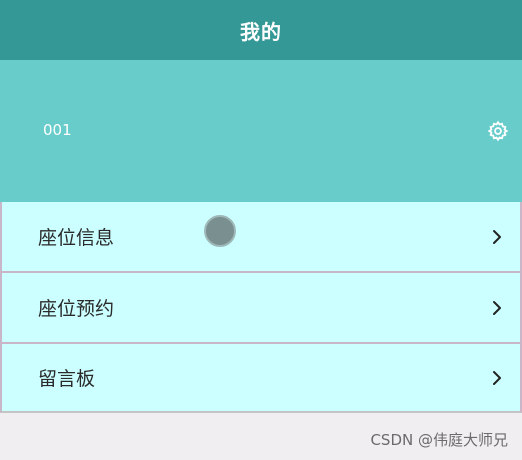 Image resolution: width=522 pixels, height=460 pixels. I want to click on page-title: 我的, so click(261, 31).